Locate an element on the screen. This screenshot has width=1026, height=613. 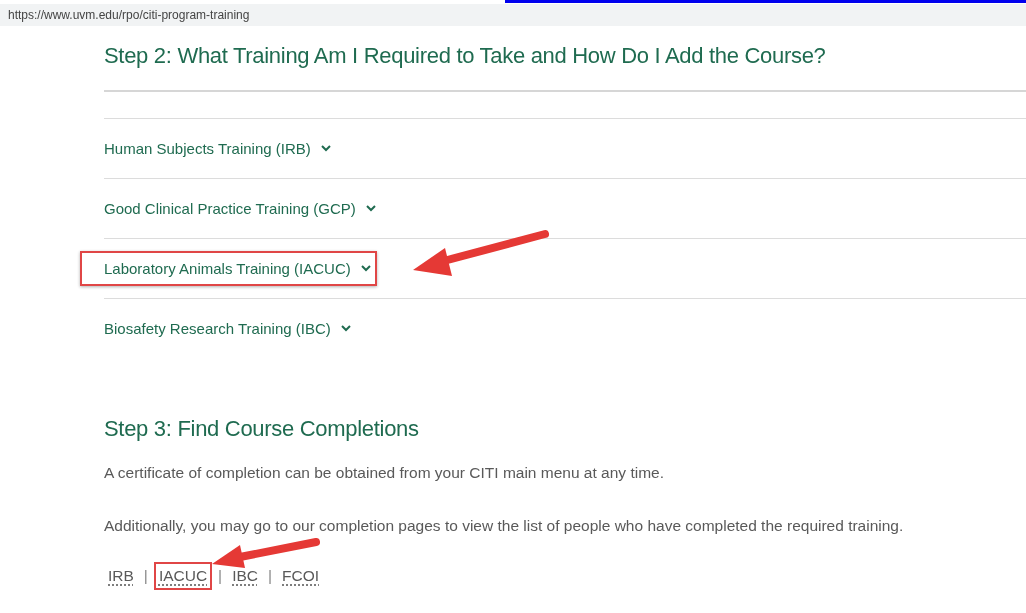
completion-link: IRB is located at coordinates (121, 576).